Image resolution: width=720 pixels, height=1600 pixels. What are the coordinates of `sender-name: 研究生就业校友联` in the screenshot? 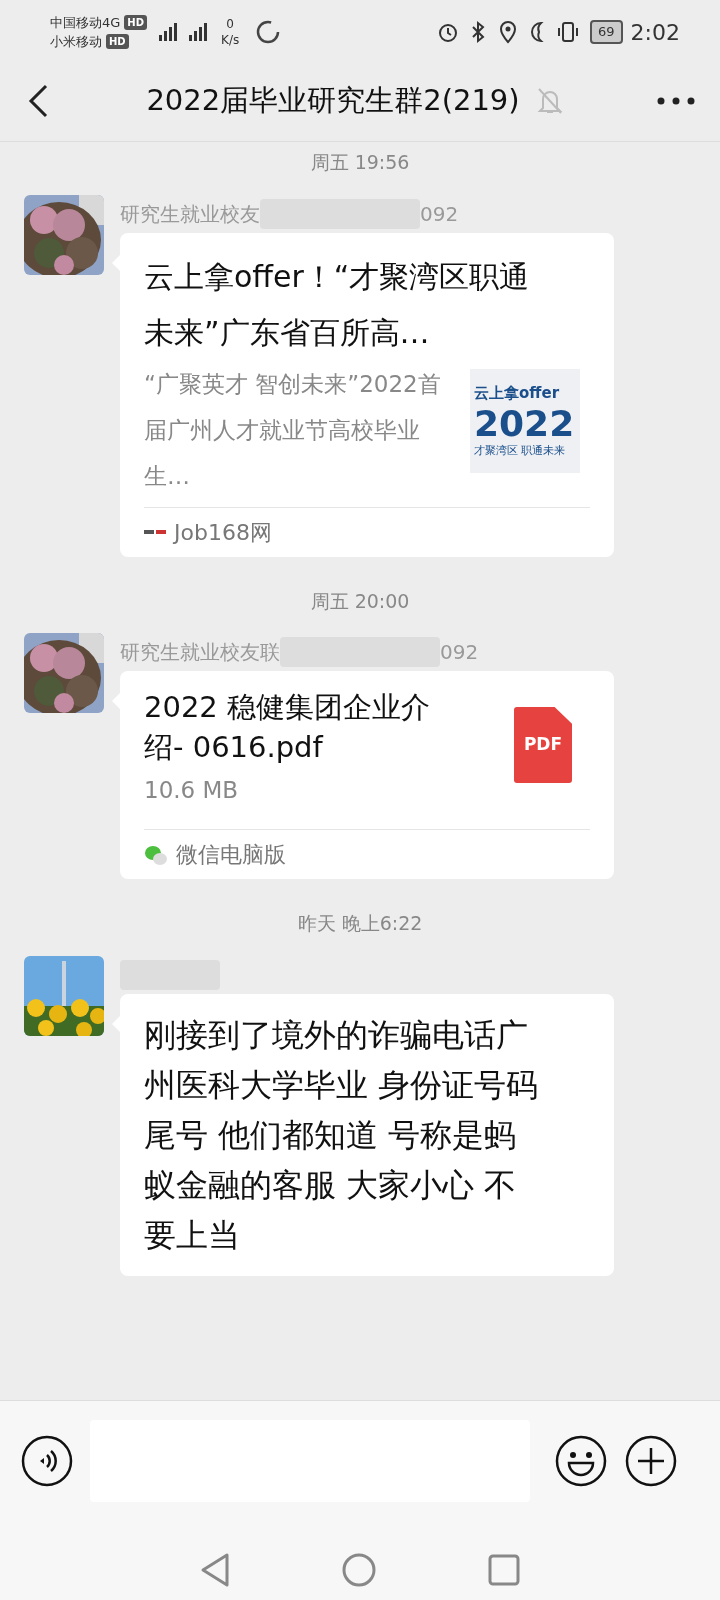 It's located at (200, 652).